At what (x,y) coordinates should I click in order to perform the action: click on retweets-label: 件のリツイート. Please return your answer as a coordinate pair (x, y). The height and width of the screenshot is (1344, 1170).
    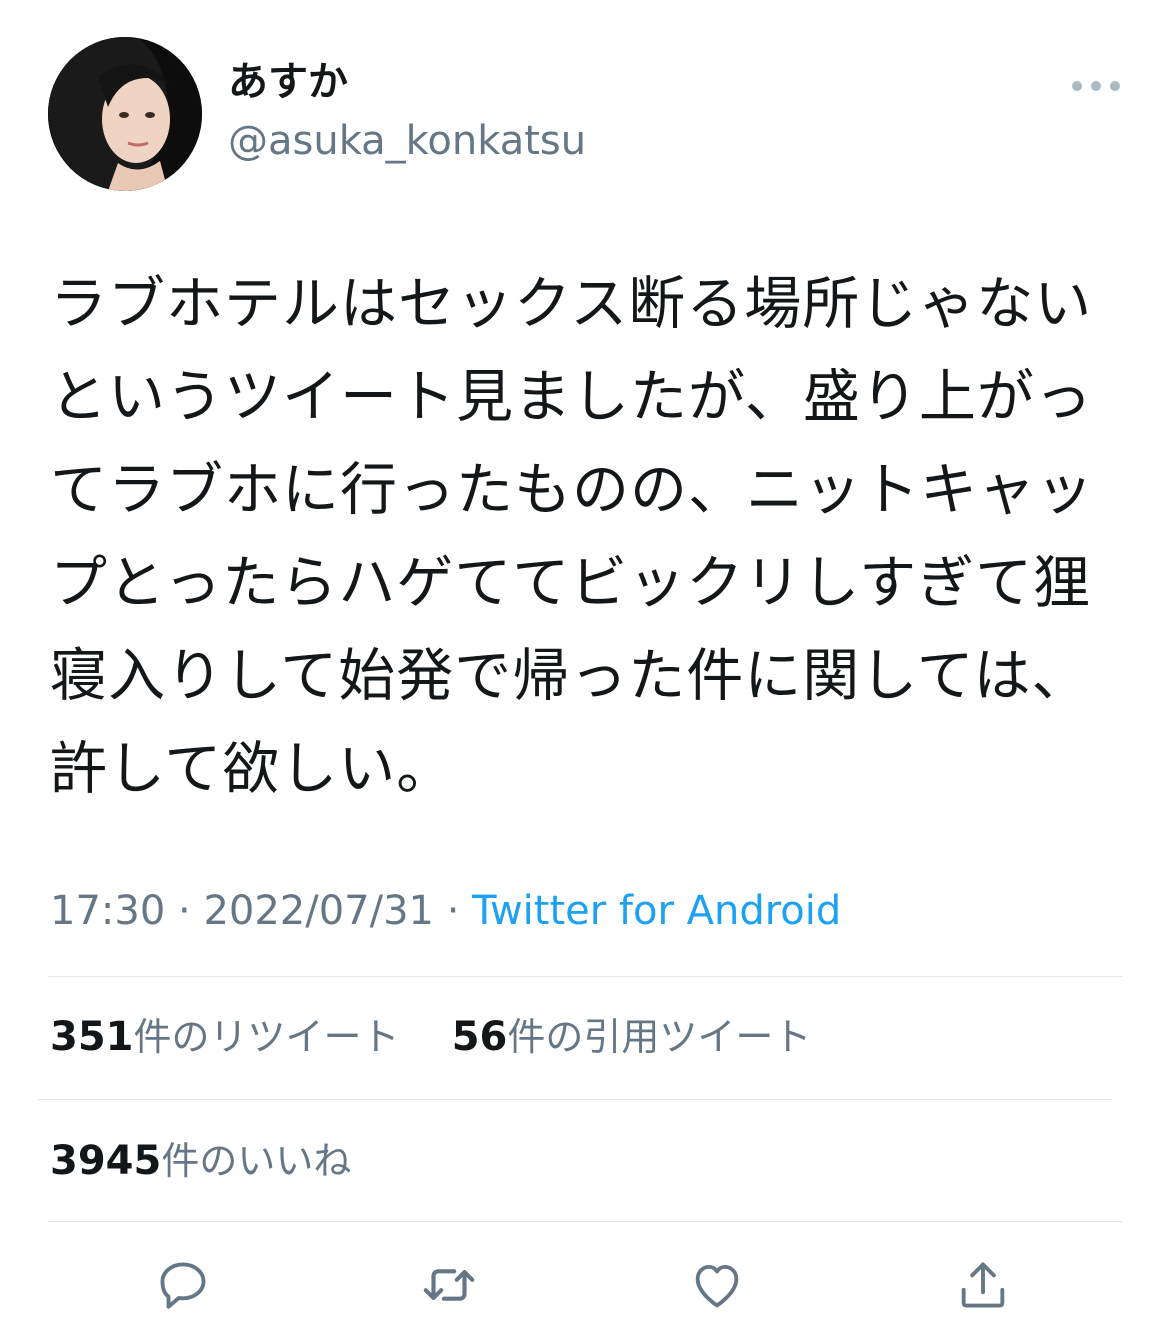
    Looking at the image, I should click on (266, 1037).